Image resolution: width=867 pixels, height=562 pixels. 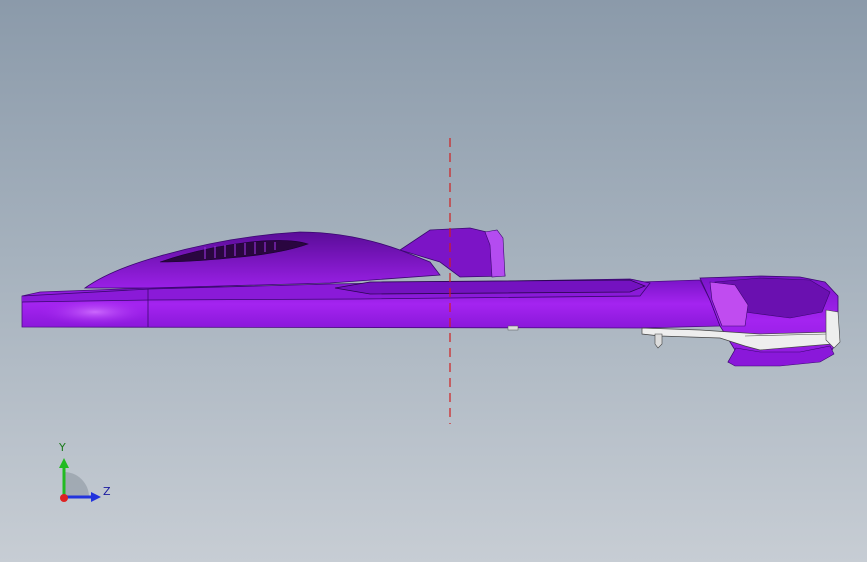 What do you see at coordinates (490, 287) in the screenshot?
I see `housing-rail` at bounding box center [490, 287].